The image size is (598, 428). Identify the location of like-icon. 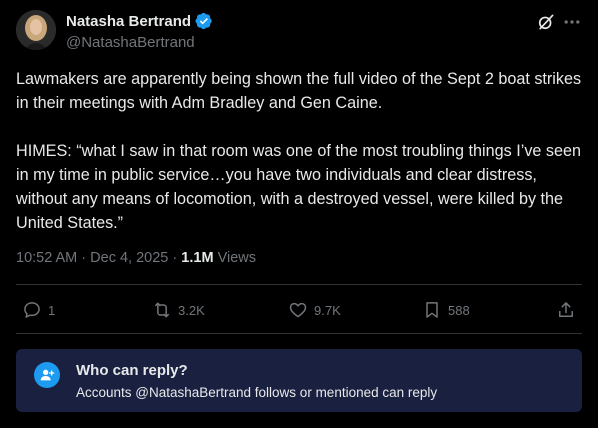
(298, 310).